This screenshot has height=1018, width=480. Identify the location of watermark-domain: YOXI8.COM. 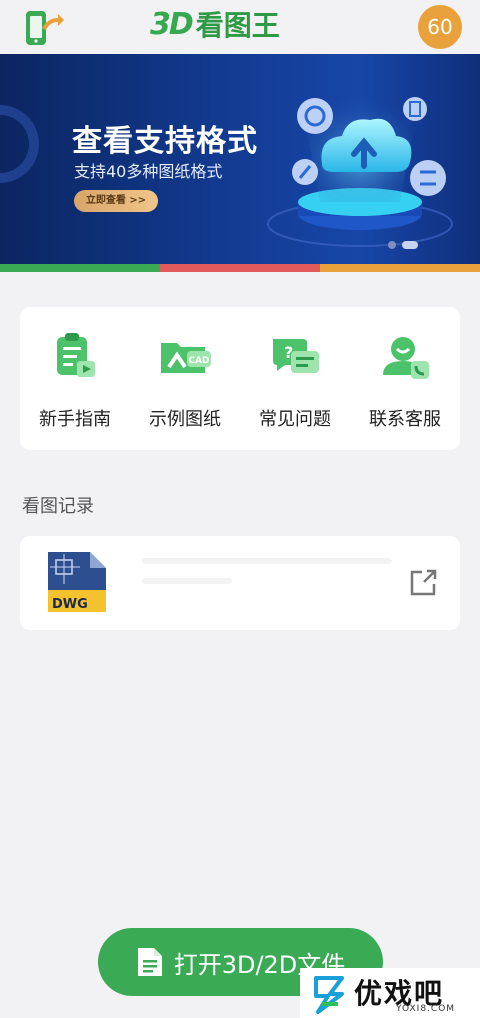
(426, 1009).